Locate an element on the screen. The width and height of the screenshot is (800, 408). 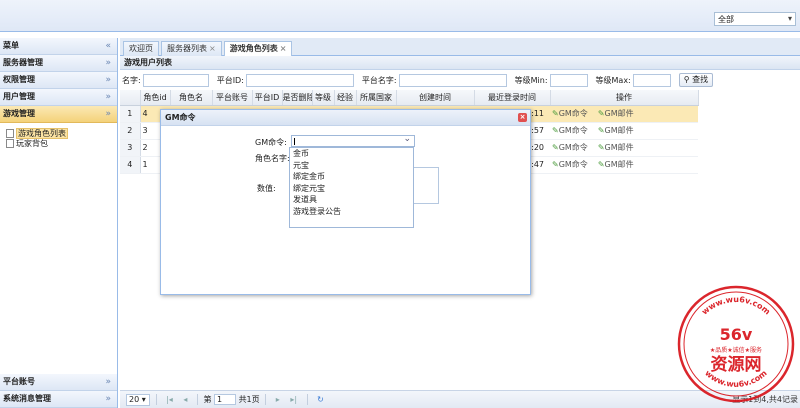
sidebar-section-system-message: 系统消息管理 » is located at coordinates (58, 399).